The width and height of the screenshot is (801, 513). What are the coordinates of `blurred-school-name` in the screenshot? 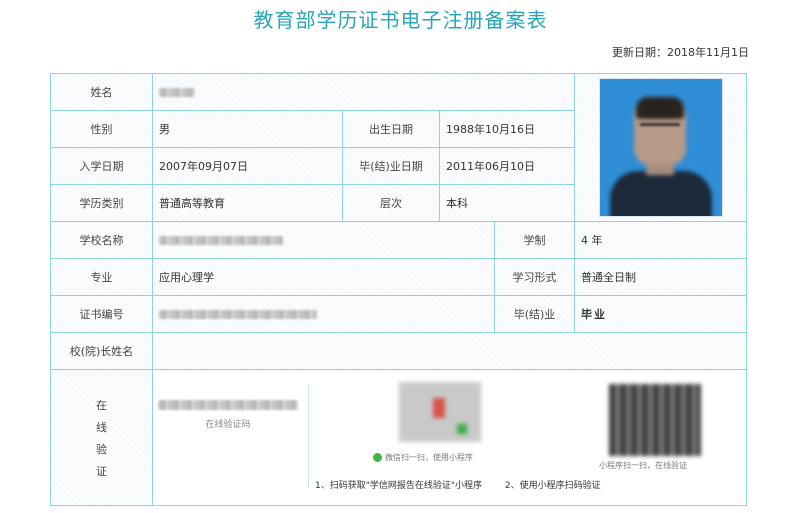 It's located at (221, 240).